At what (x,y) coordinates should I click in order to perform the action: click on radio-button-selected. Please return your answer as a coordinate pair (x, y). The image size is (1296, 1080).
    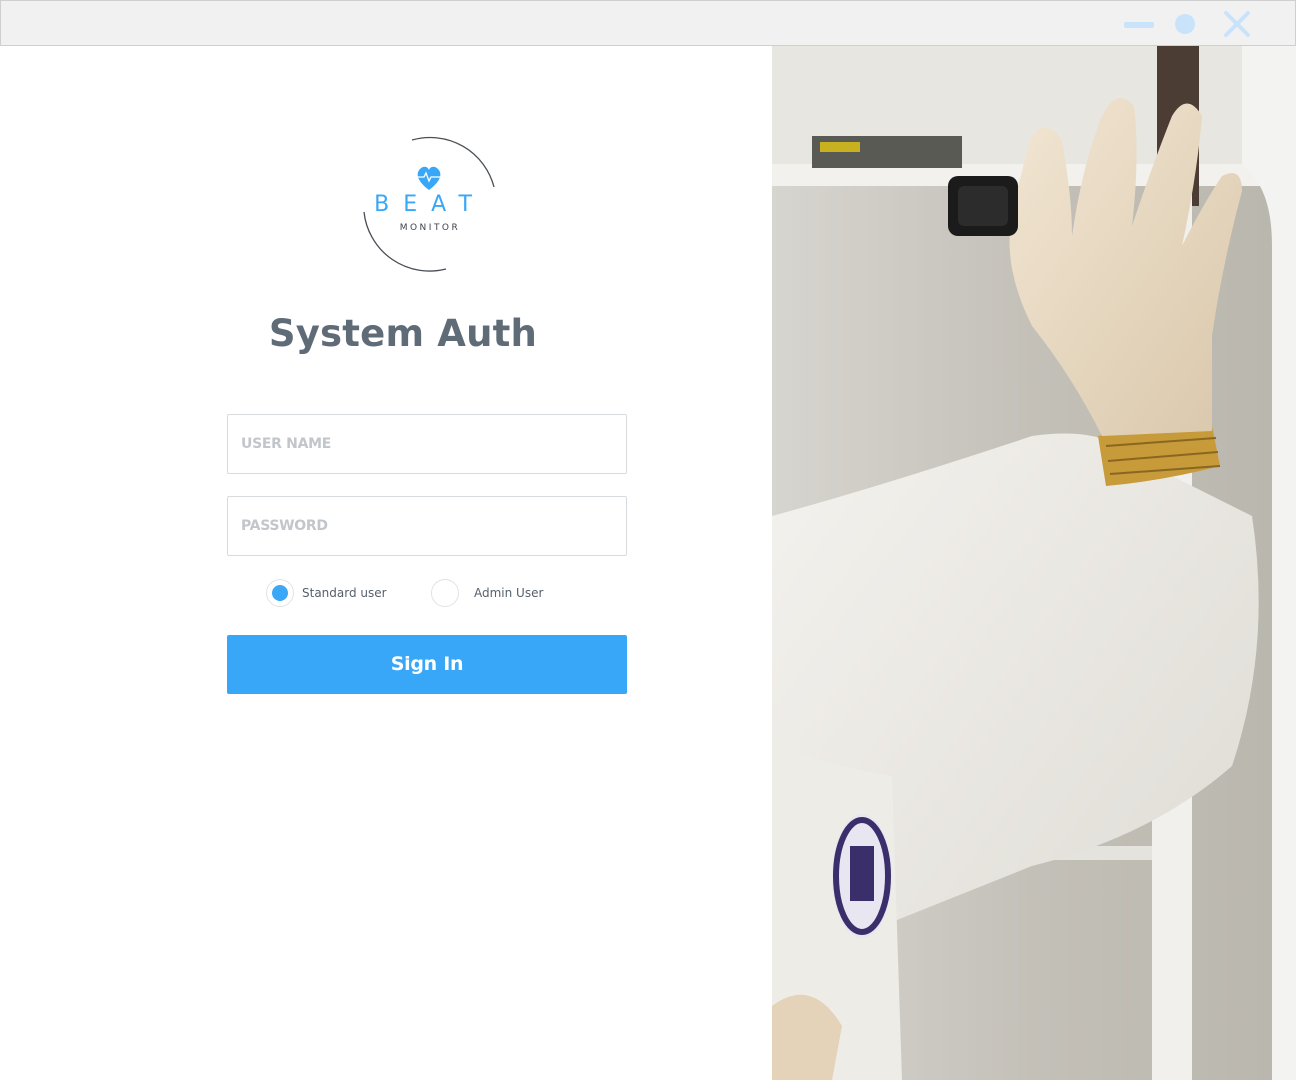
    Looking at the image, I should click on (280, 593).